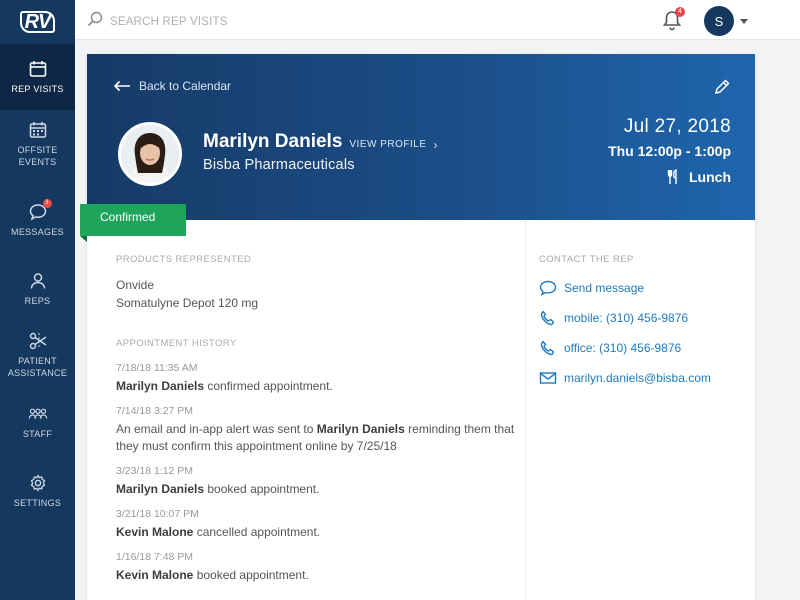  What do you see at coordinates (639, 378) in the screenshot?
I see `email-link: marilyn.daniels@bisba.com` at bounding box center [639, 378].